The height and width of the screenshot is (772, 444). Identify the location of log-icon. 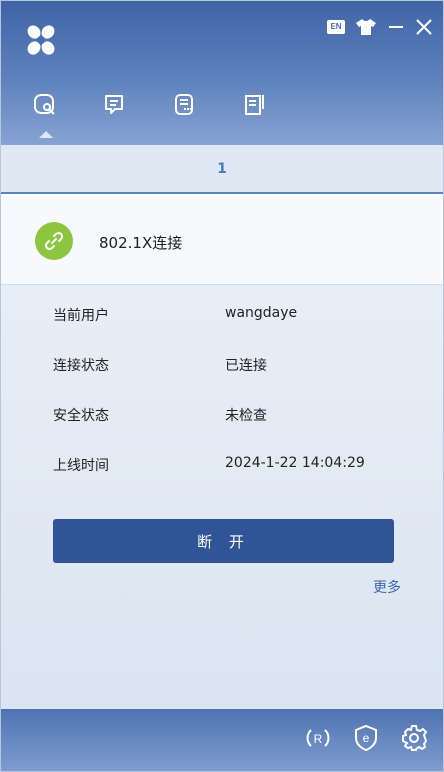
(184, 104).